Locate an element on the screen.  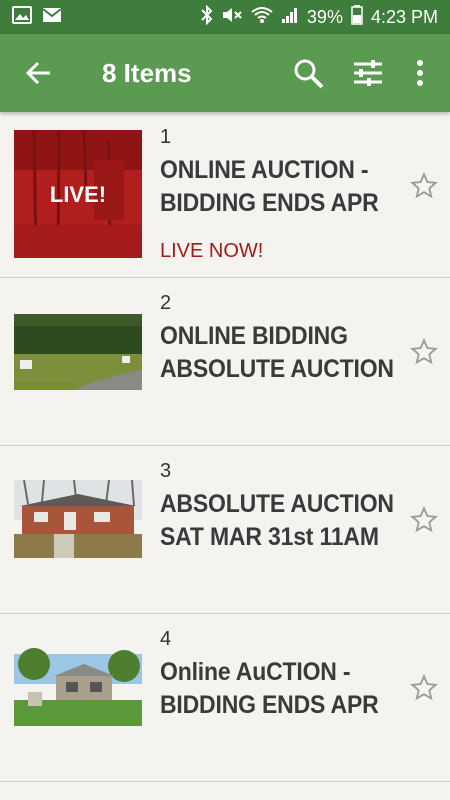
item-title-line1: ABSOLUTE AUCTION is located at coordinates (277, 504).